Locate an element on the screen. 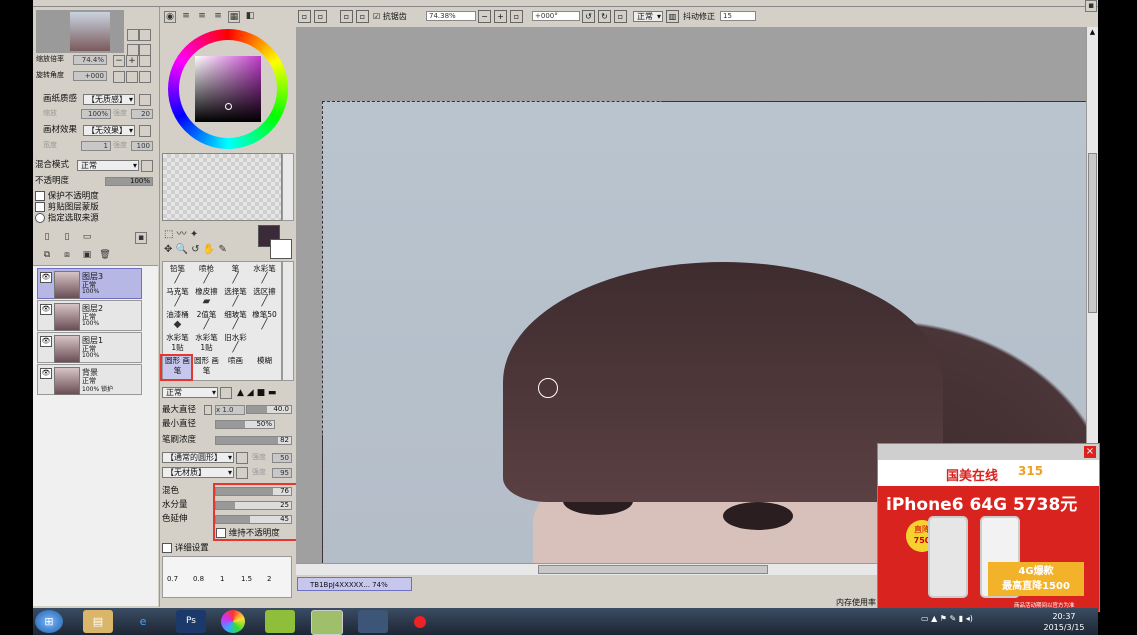  clip-mask-checkbox: 剪贴图层蒙版 is located at coordinates (67, 207).